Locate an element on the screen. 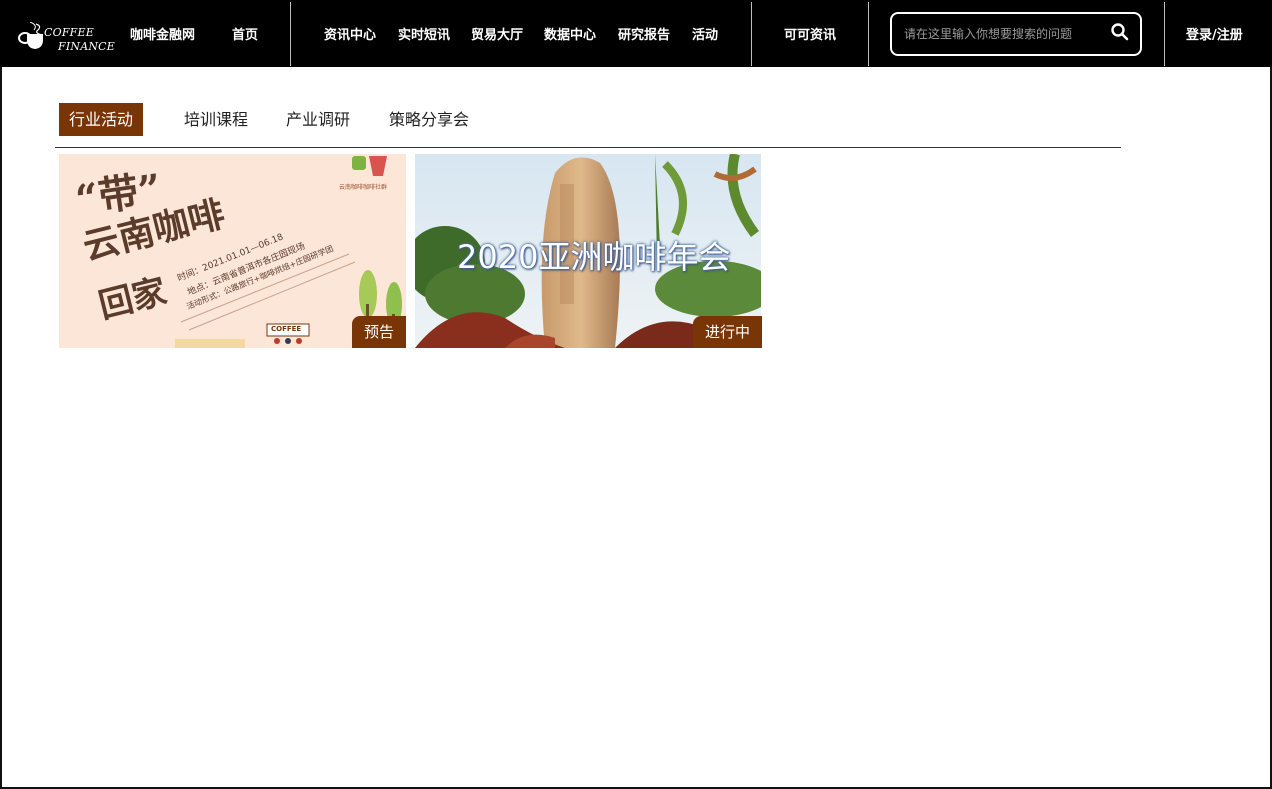  nav-news-center: 资讯中心 is located at coordinates (350, 33).